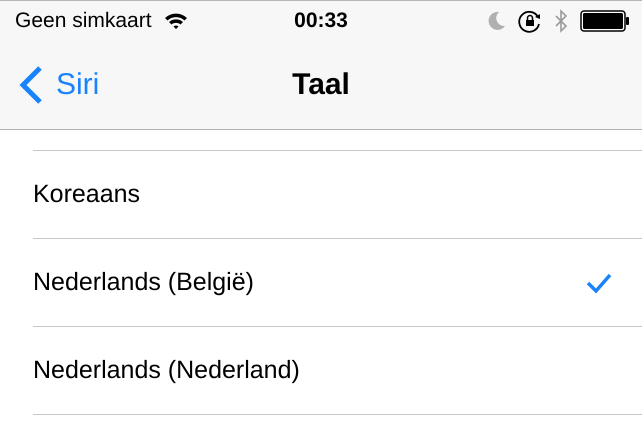 The width and height of the screenshot is (642, 425). Describe the element at coordinates (561, 21) in the screenshot. I see `bluetooth-icon` at that location.